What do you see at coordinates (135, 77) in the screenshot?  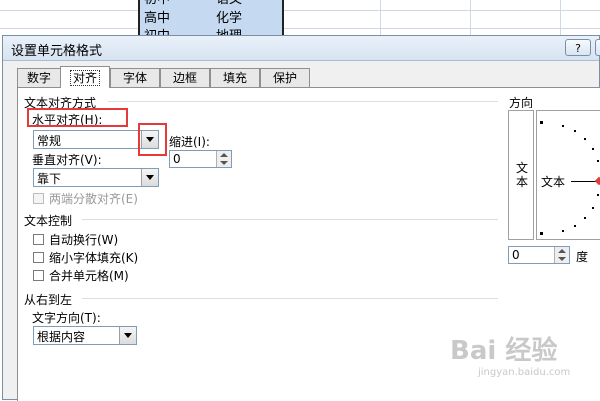 I see `tab-font: 字体` at bounding box center [135, 77].